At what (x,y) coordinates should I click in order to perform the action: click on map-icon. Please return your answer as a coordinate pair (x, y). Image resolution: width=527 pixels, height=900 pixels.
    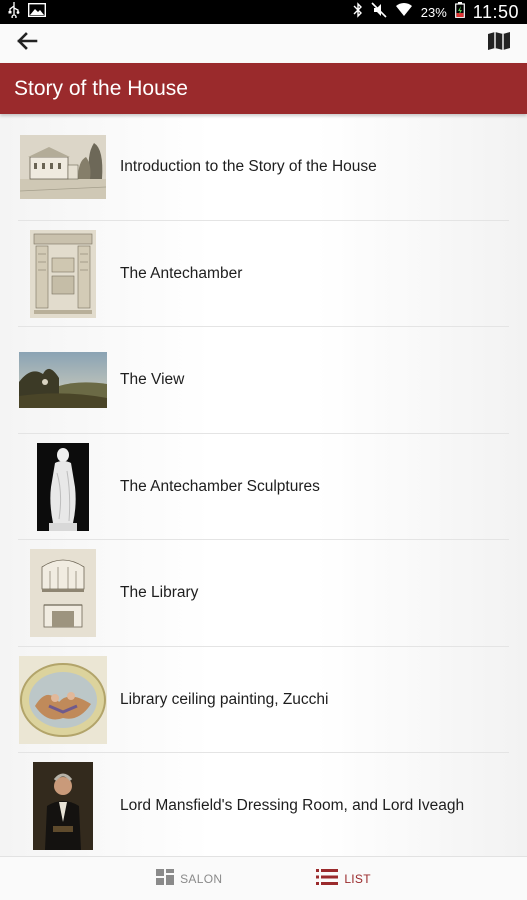
    Looking at the image, I should click on (499, 43).